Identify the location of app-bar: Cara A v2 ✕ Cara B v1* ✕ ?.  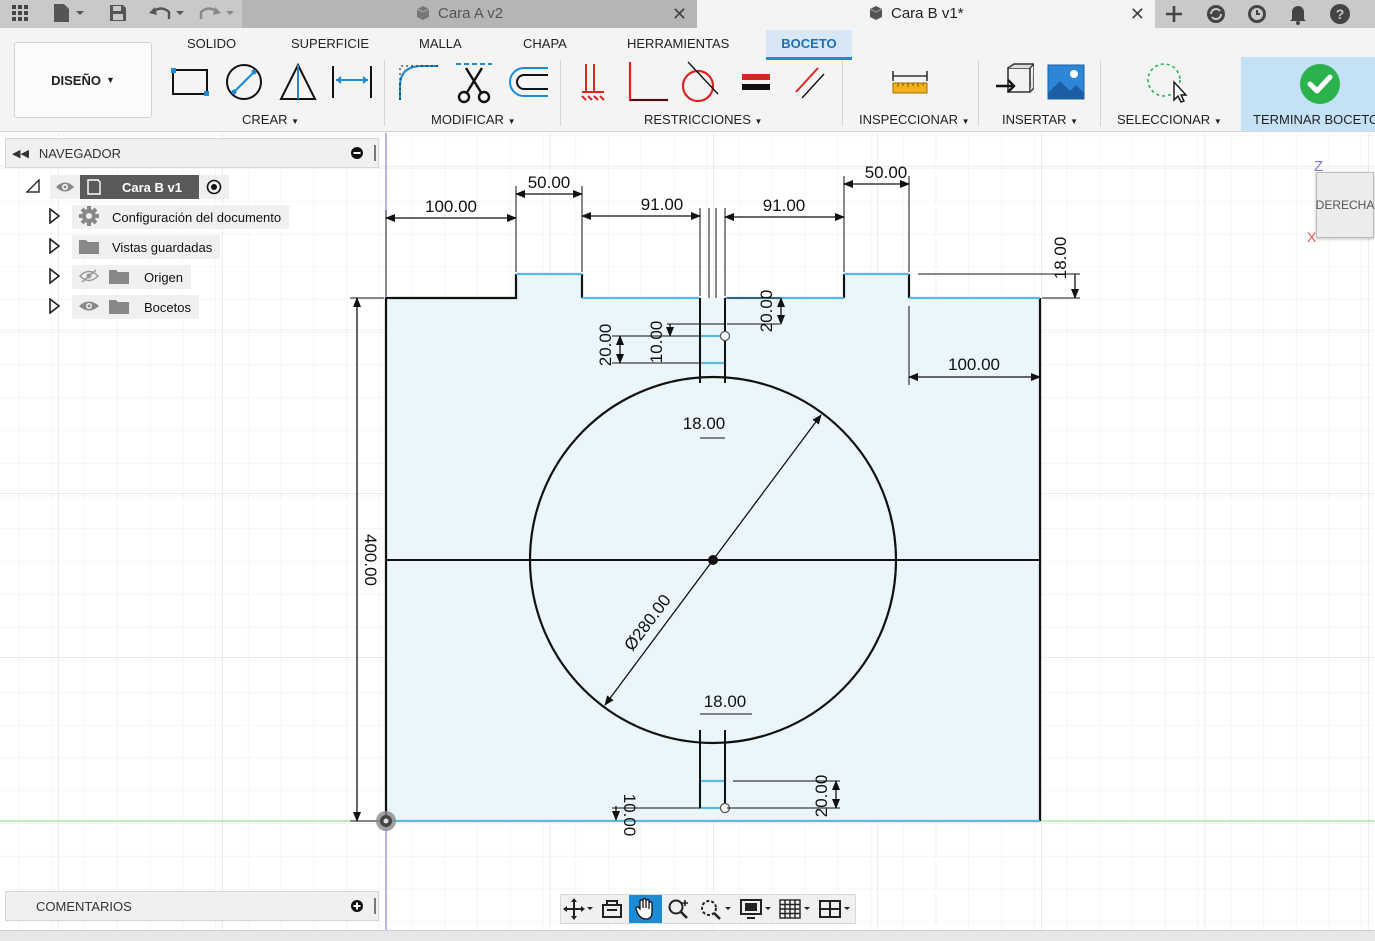
(687, 14).